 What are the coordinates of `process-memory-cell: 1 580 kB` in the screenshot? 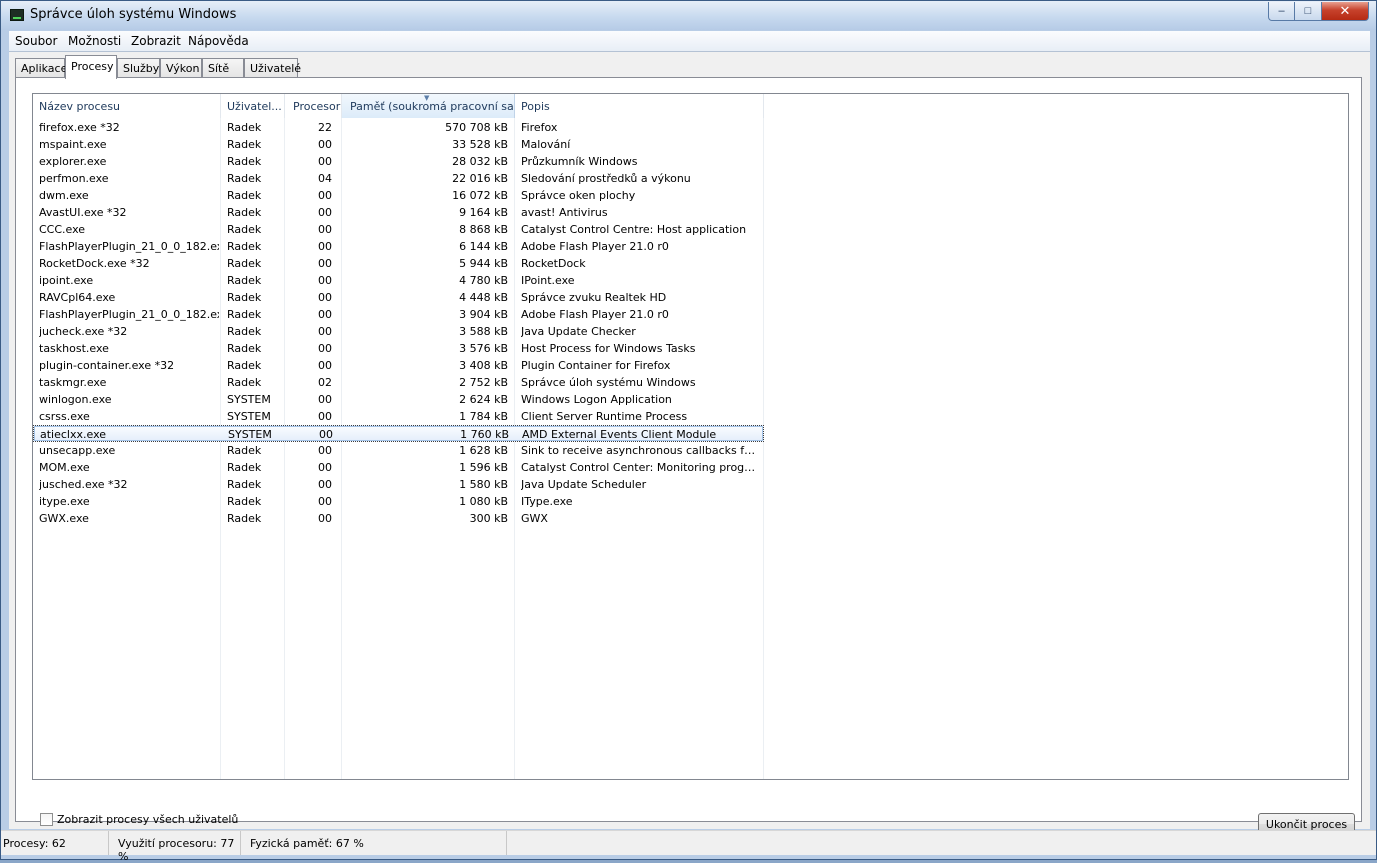 It's located at (483, 484).